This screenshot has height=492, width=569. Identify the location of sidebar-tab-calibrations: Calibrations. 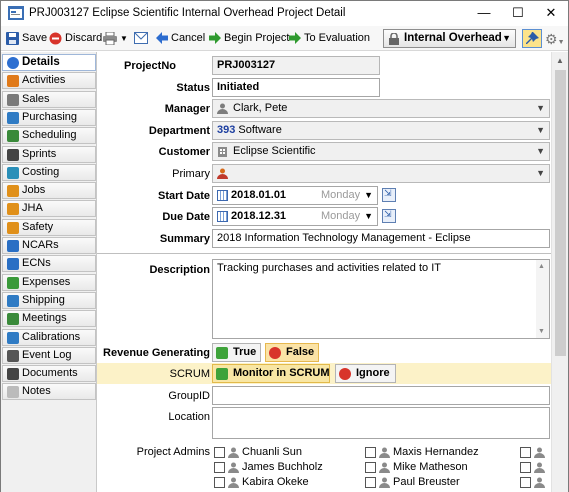
(49, 337).